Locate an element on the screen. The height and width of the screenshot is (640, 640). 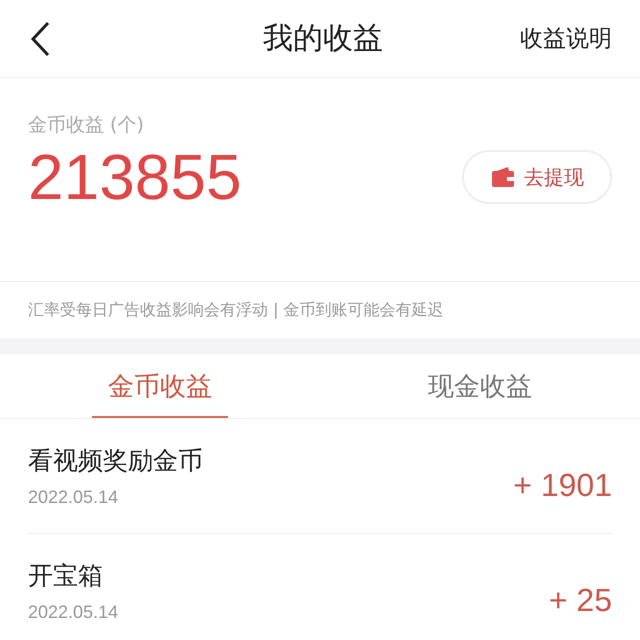
balance-label: 金币收益 (个) is located at coordinates (86, 125).